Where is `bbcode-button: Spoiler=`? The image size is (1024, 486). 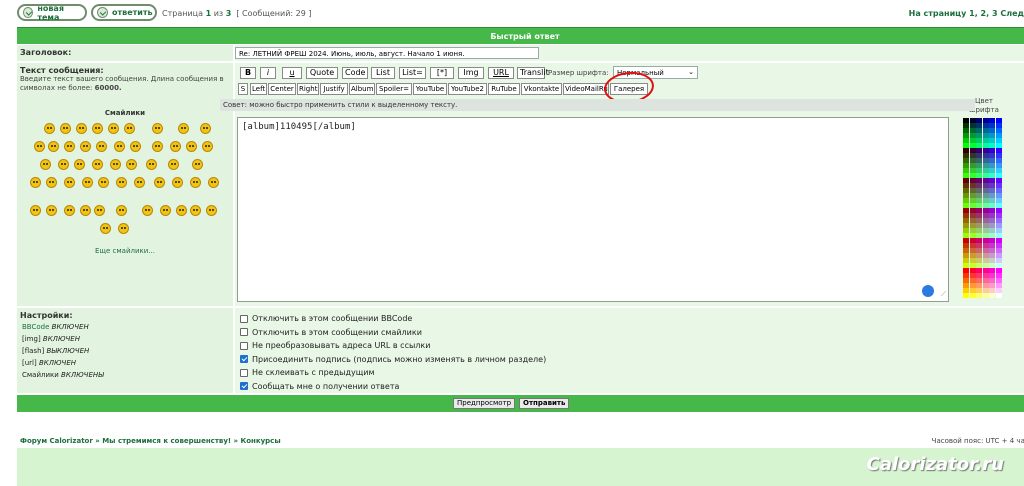
bbcode-button: Spoiler= is located at coordinates (394, 89).